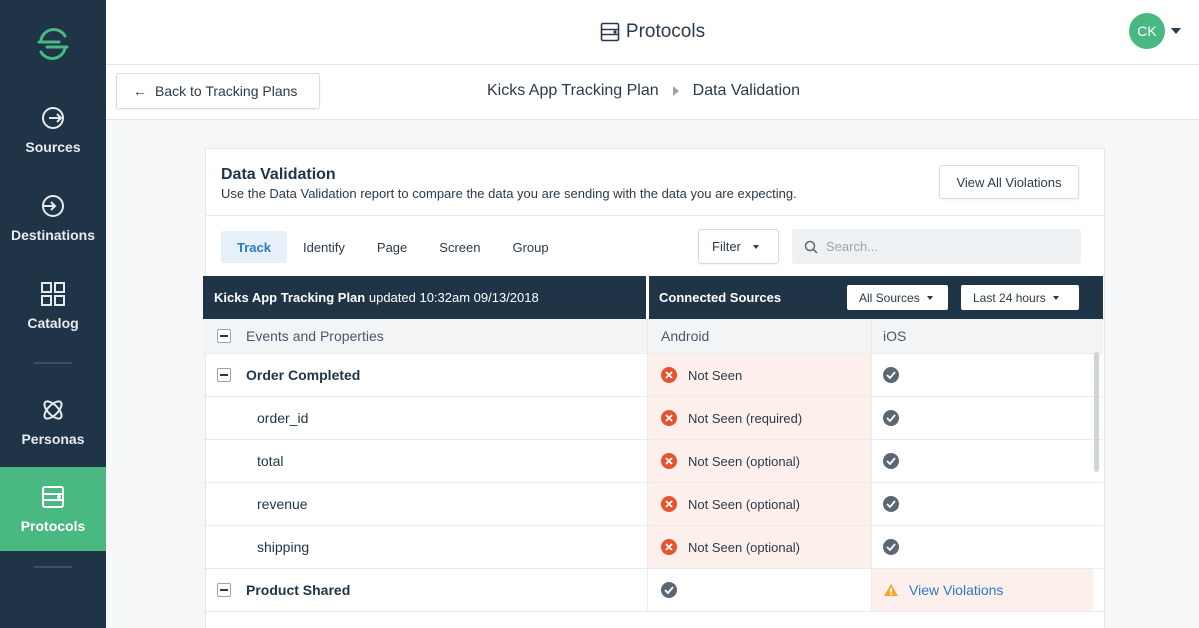  Describe the element at coordinates (459, 247) in the screenshot. I see `tab-screen: Screen` at that location.